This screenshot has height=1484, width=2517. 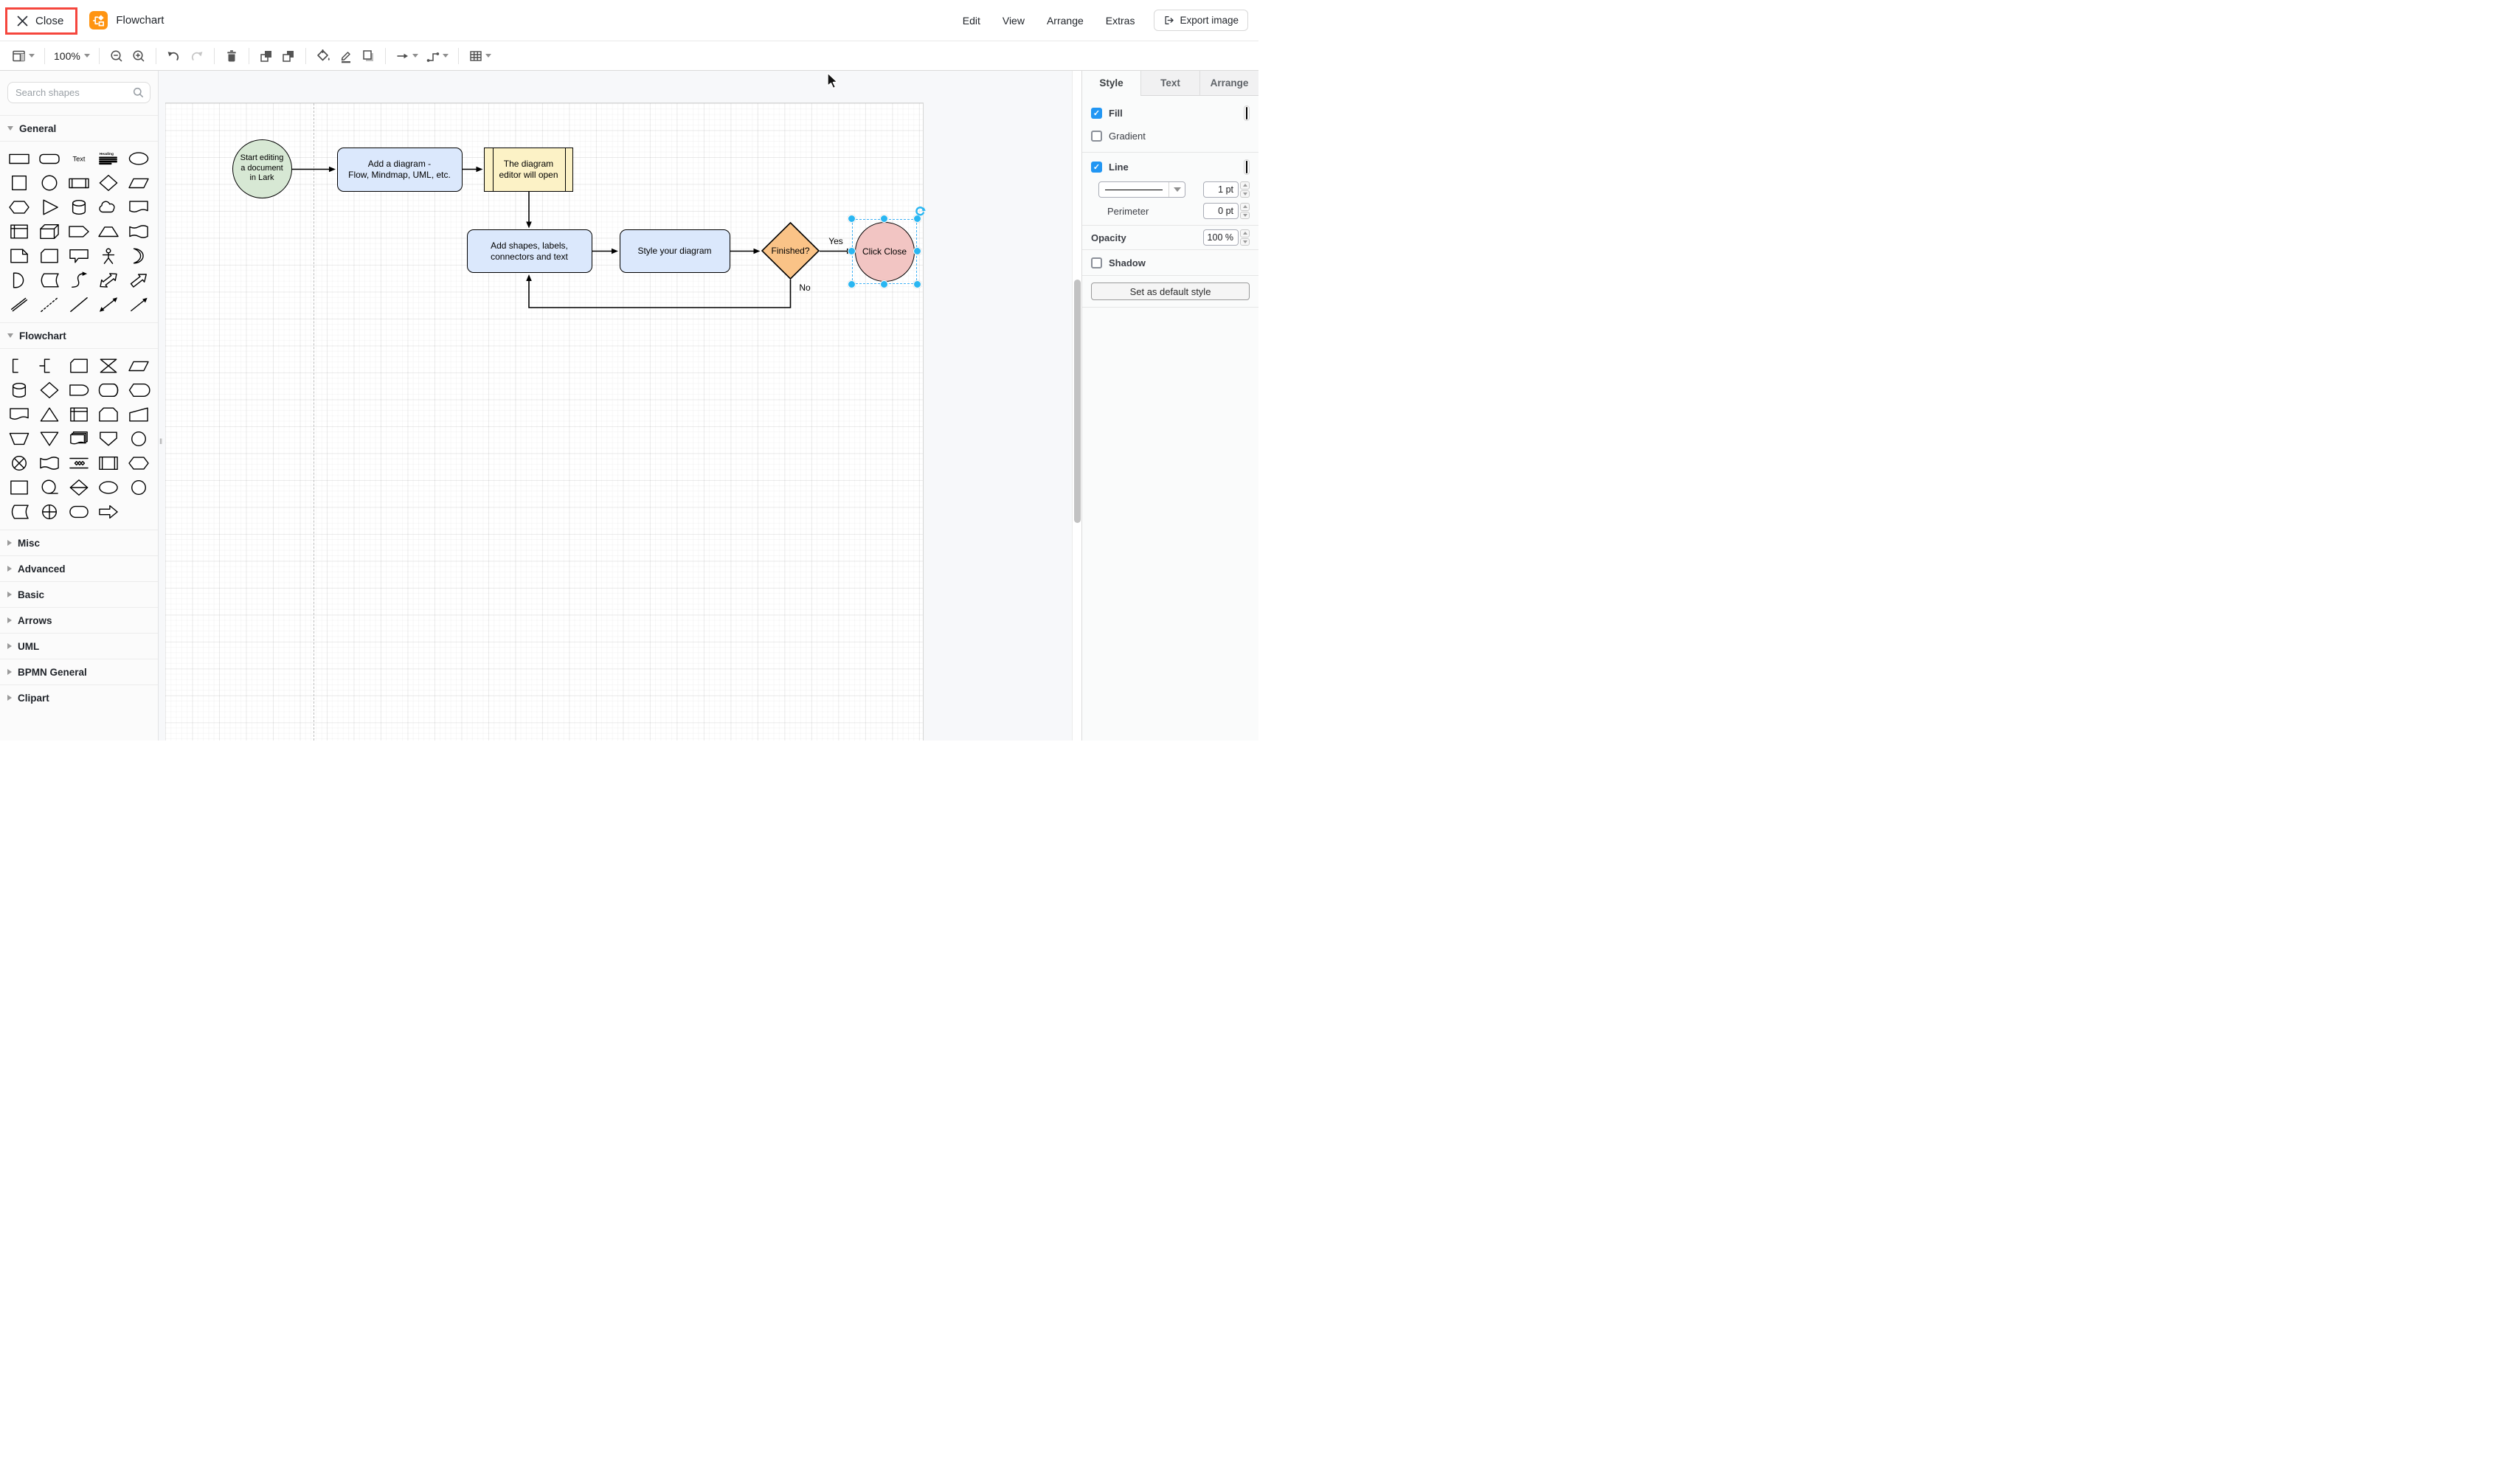 I want to click on shape-curve, so click(x=79, y=280).